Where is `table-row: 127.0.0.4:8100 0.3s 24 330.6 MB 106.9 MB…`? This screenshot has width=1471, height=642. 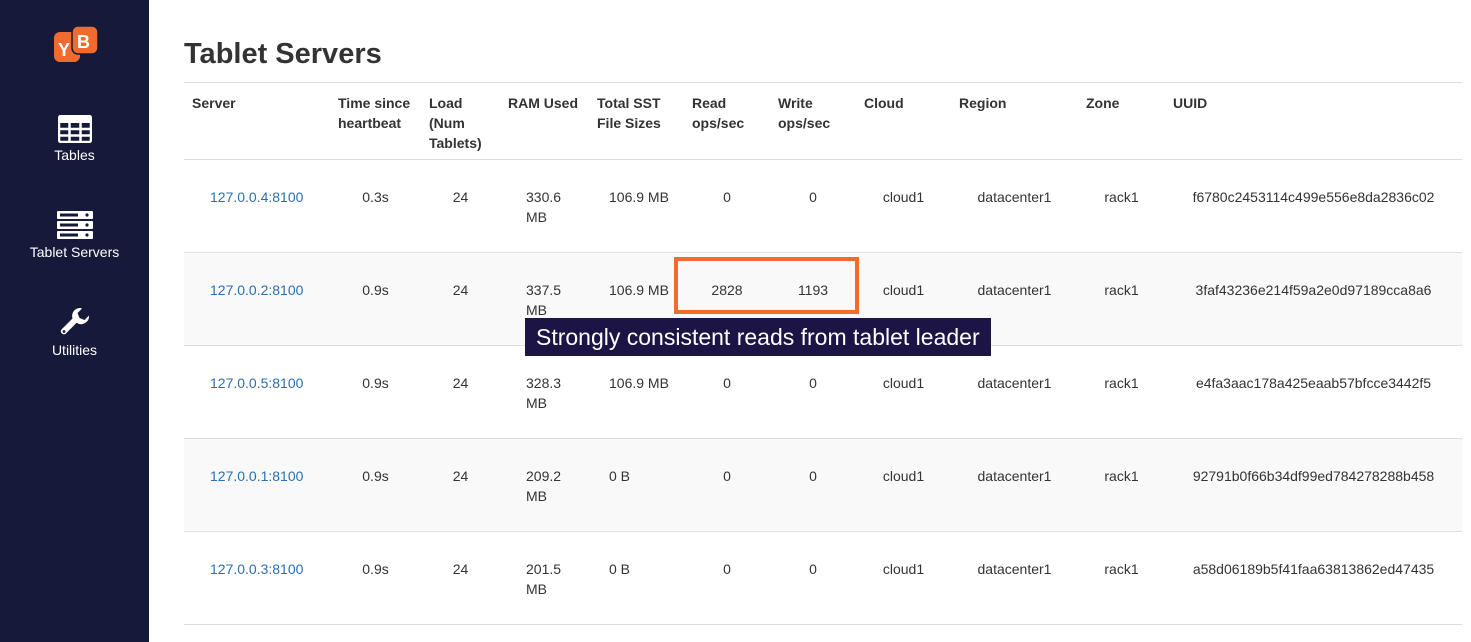
table-row: 127.0.0.4:8100 0.3s 24 330.6 MB 106.9 MB… is located at coordinates (823, 206).